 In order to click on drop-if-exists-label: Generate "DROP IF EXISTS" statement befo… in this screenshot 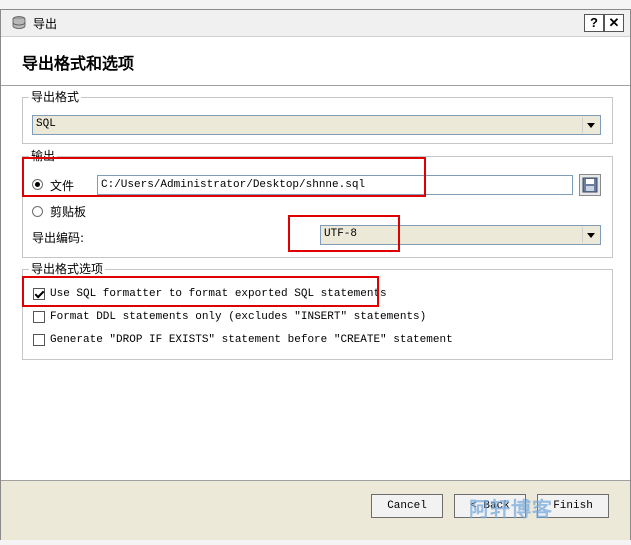, I will do `click(251, 340)`.